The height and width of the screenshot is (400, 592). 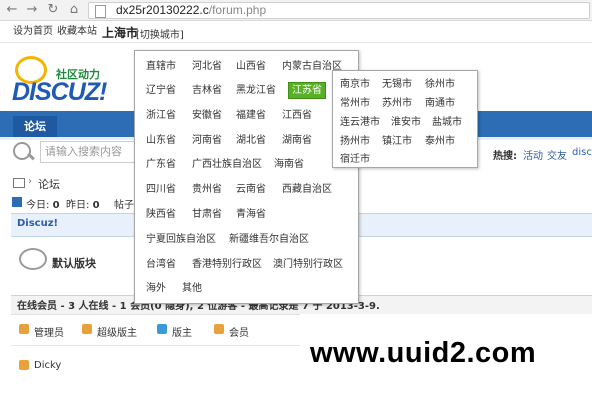 What do you see at coordinates (251, 66) in the screenshot?
I see `province-item: 山西省` at bounding box center [251, 66].